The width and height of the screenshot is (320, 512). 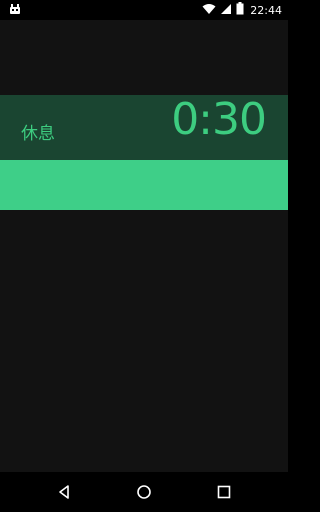 I want to click on battery-icon, so click(x=240, y=10).